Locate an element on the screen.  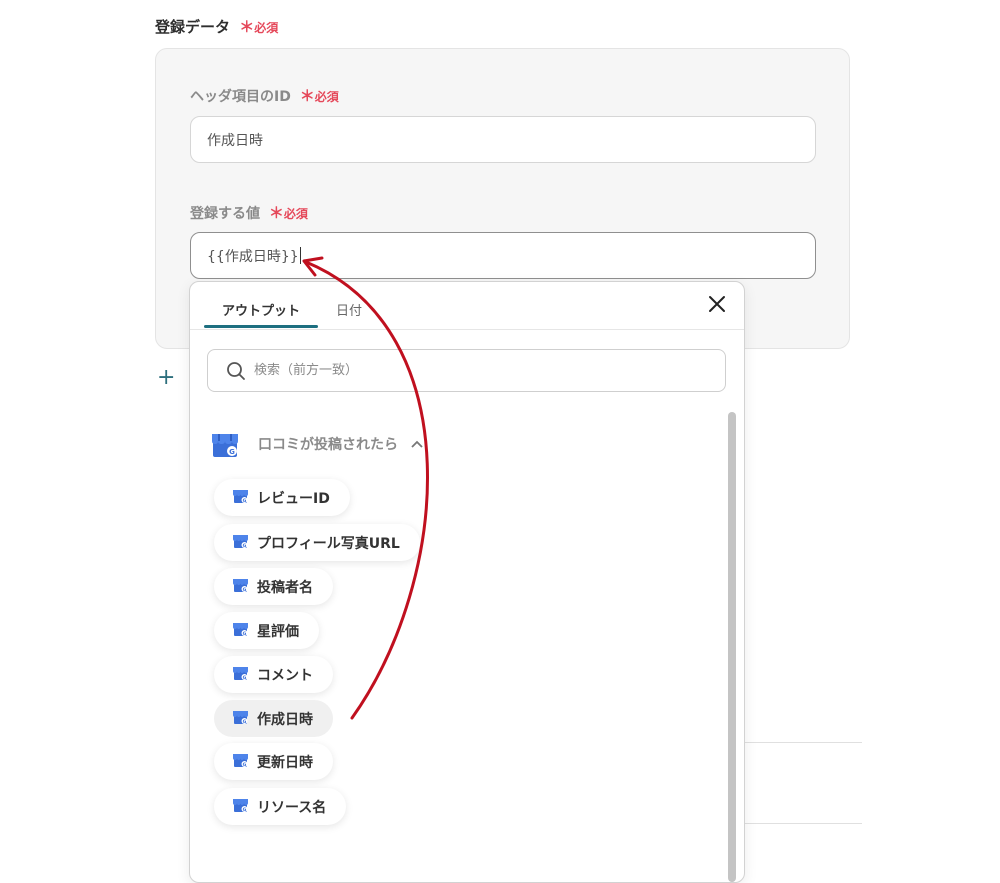
search-input is located at coordinates (474, 370).